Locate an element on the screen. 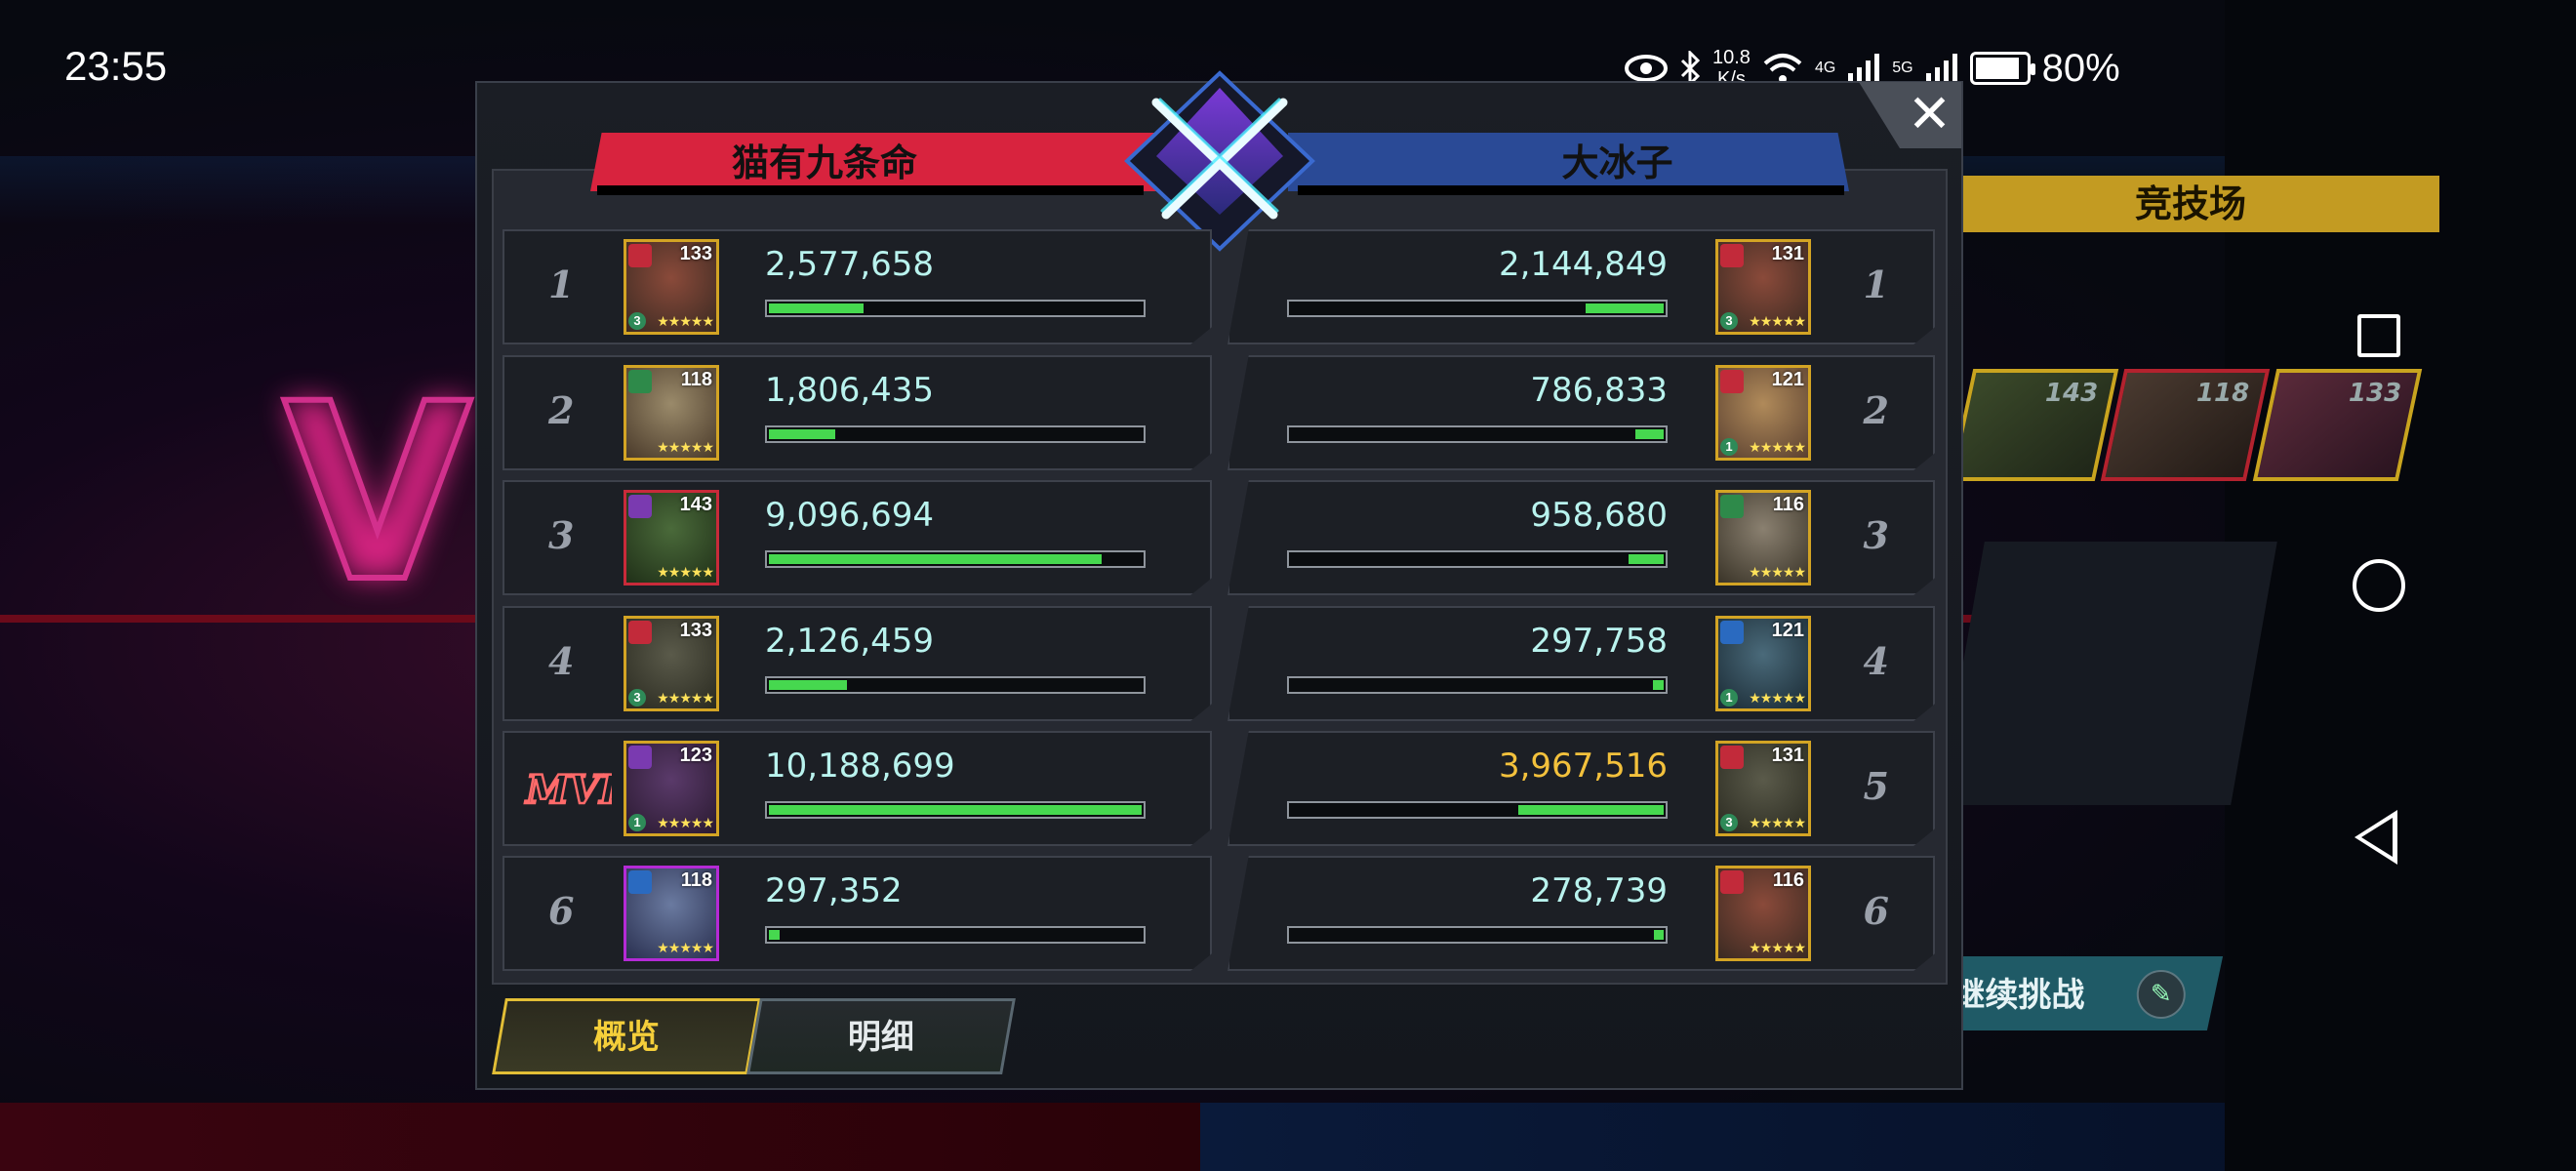  team-card: 143 is located at coordinates (2034, 425).